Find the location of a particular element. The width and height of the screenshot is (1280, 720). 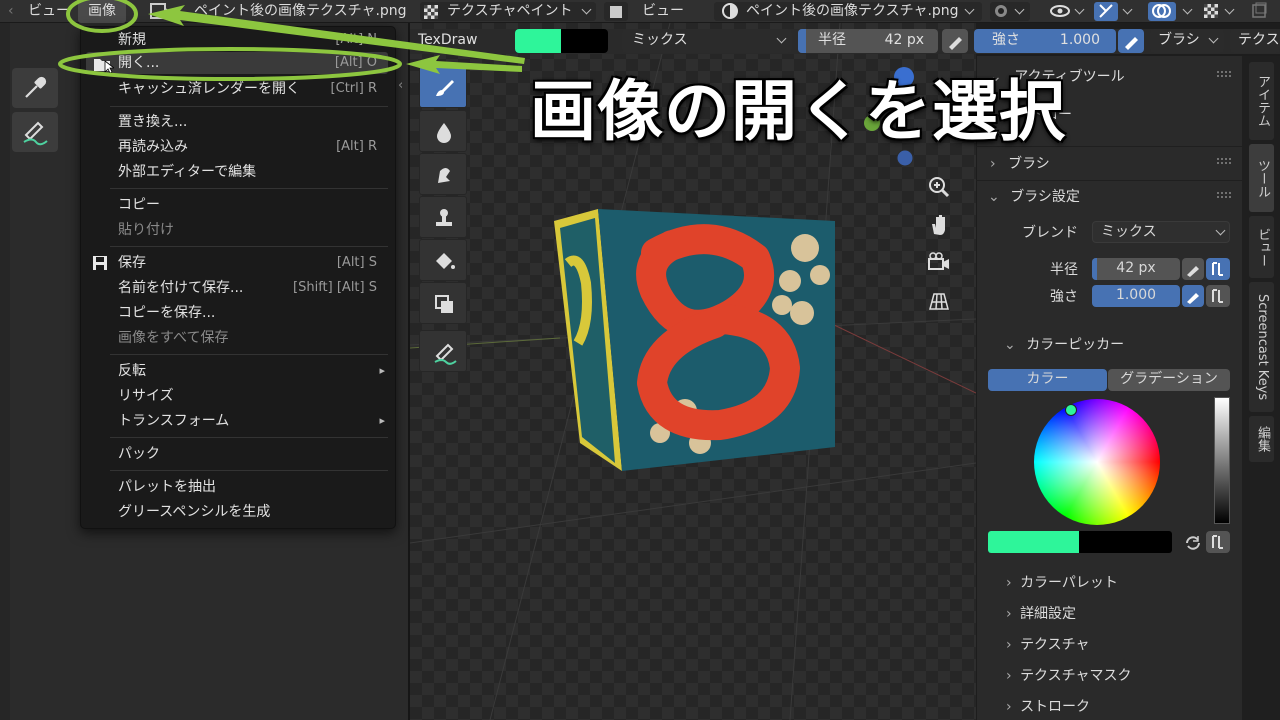

menu-view-right: ビュー is located at coordinates (663, 11).